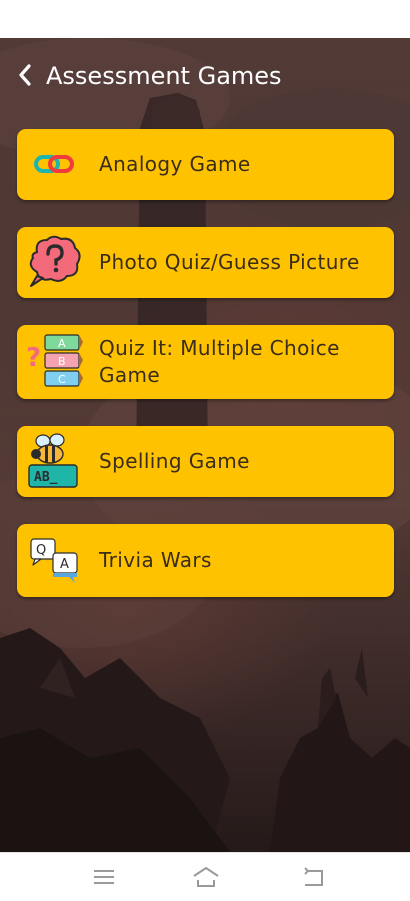 This screenshot has width=410, height=901. I want to click on game-label: Trivia Wars, so click(155, 560).